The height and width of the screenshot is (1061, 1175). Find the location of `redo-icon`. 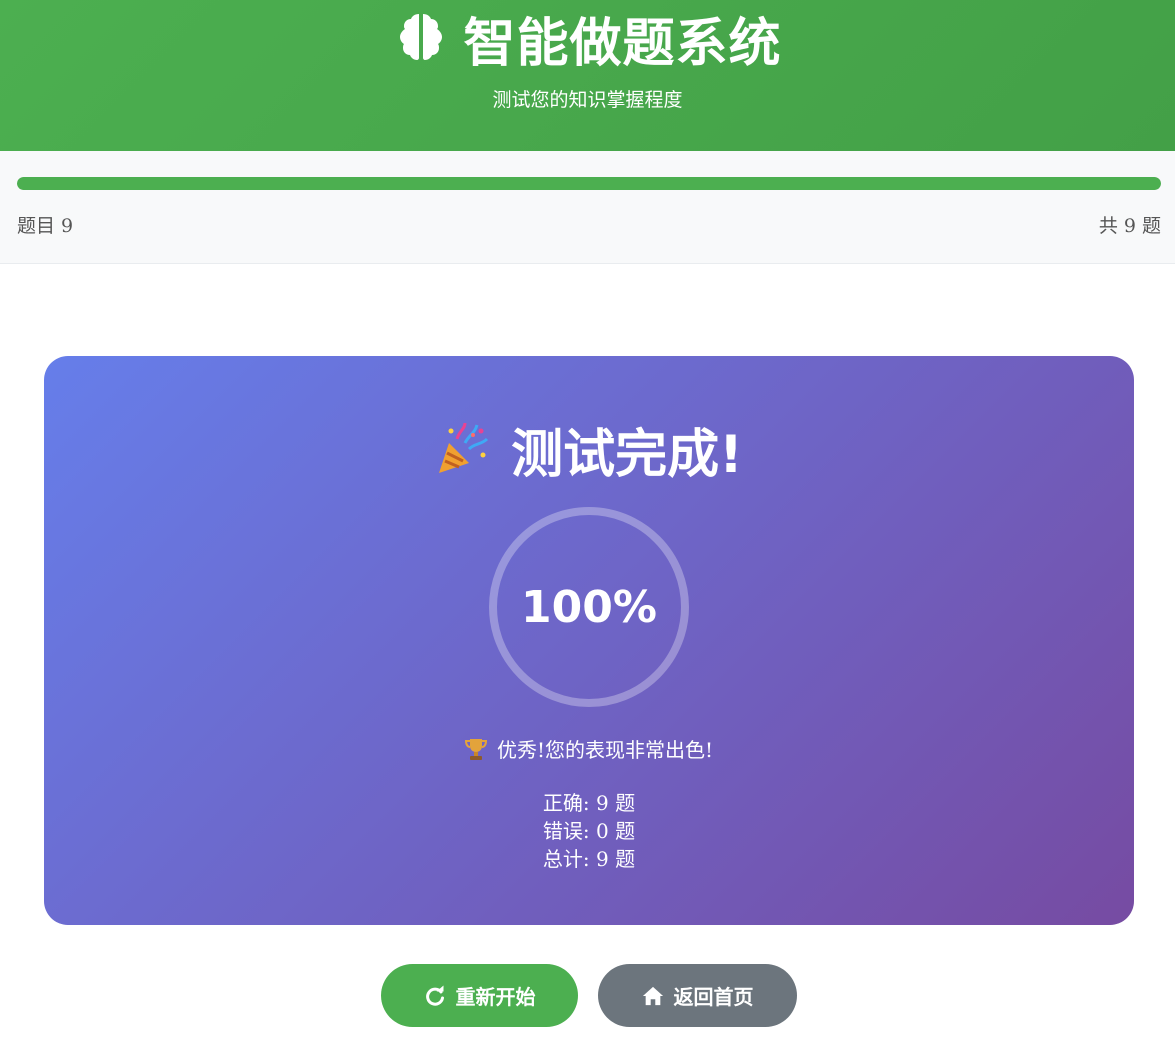

redo-icon is located at coordinates (434, 995).